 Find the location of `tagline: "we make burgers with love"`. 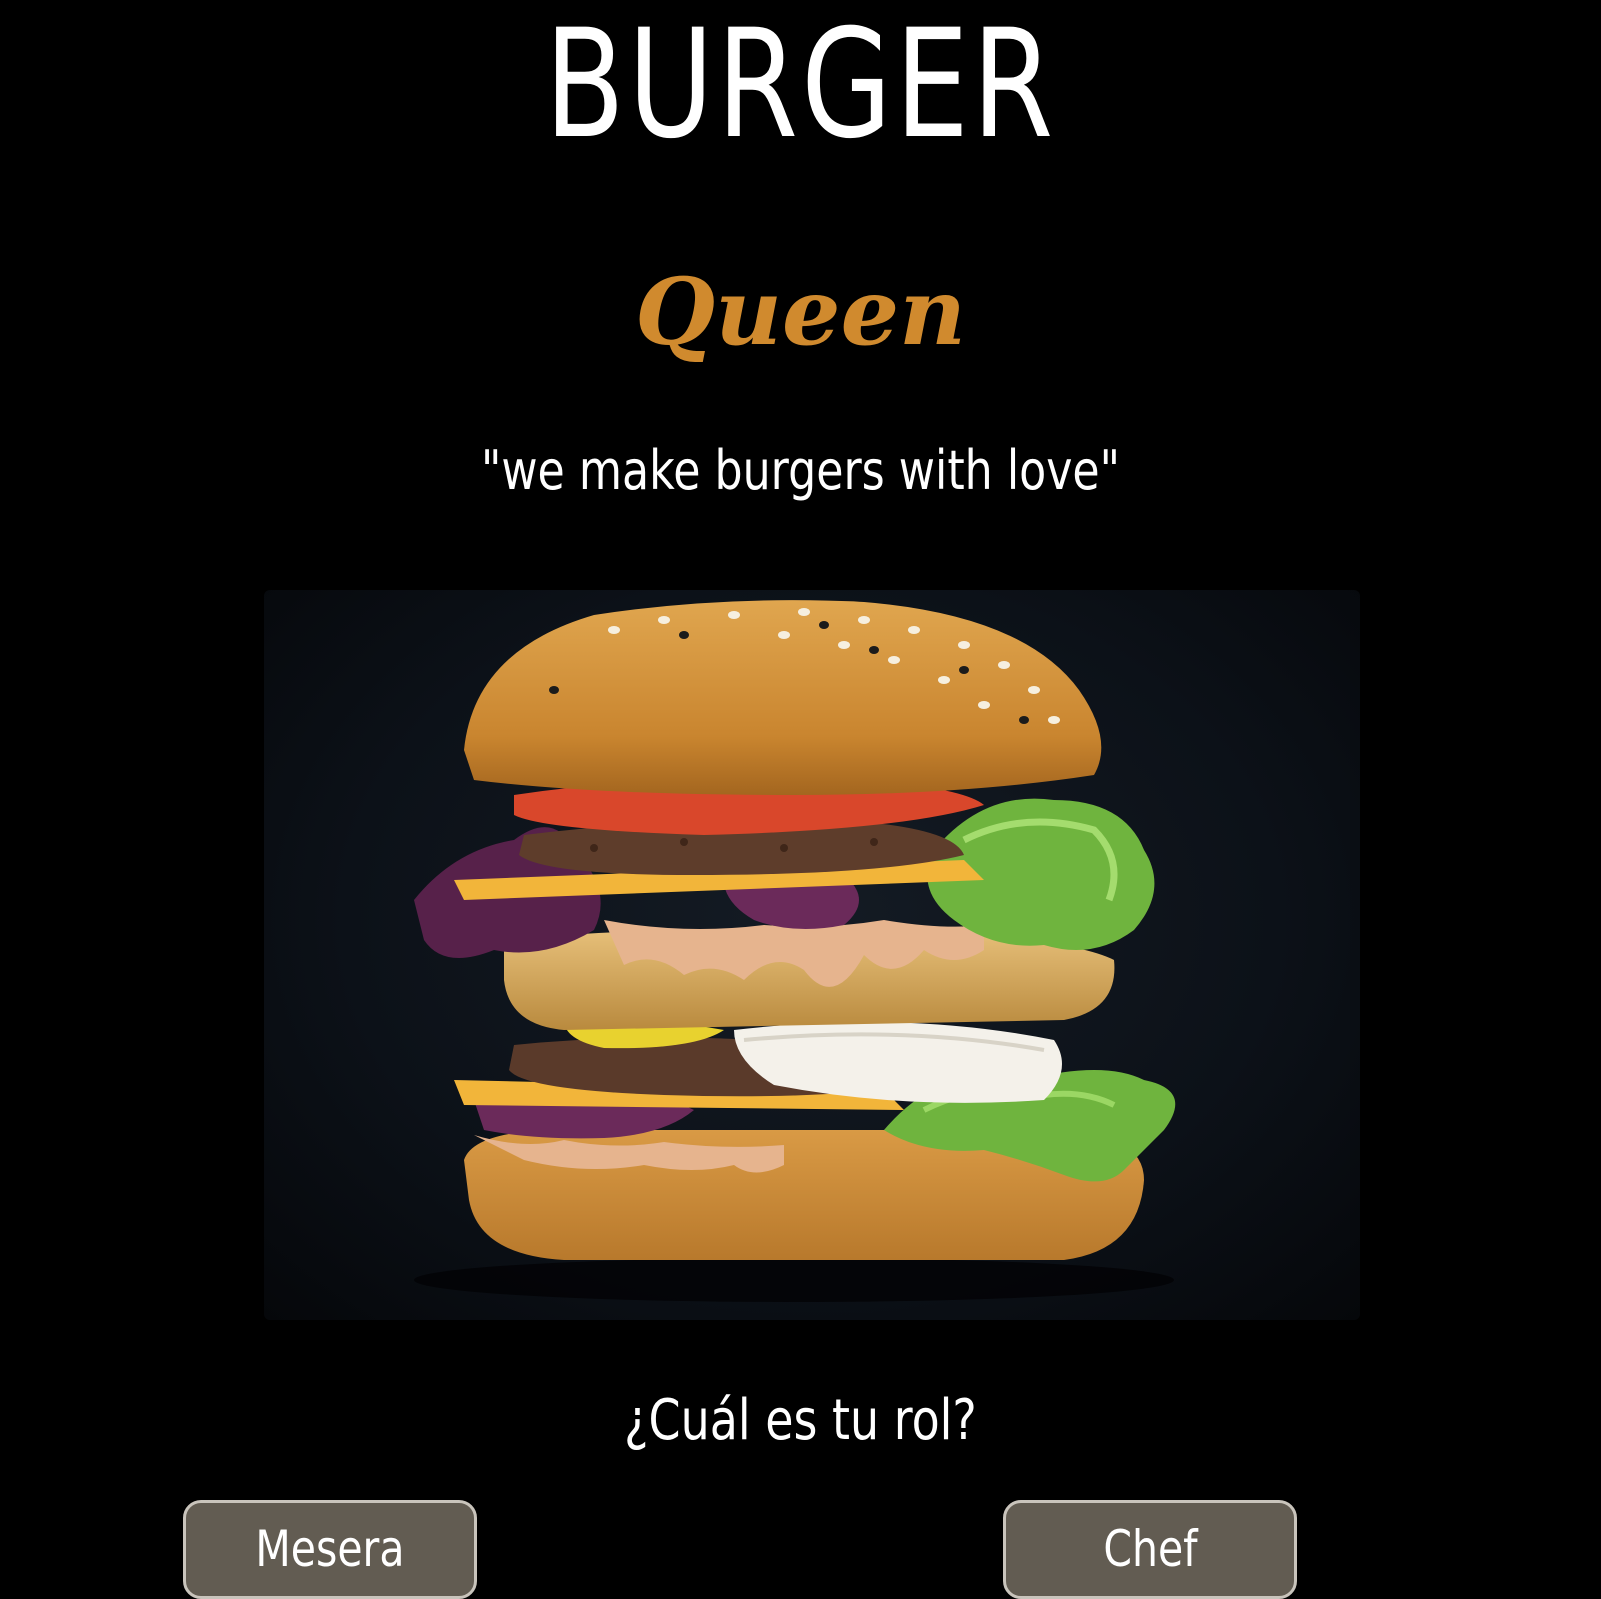

tagline: "we make burgers with love" is located at coordinates (800, 470).